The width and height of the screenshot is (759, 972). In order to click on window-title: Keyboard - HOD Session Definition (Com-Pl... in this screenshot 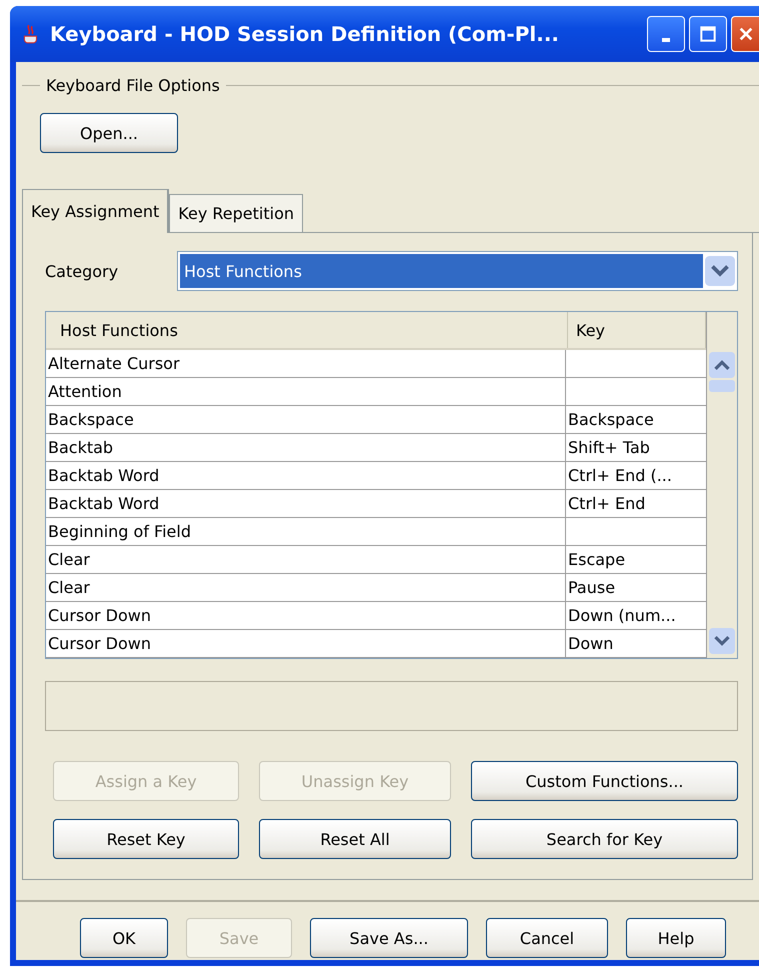, I will do `click(305, 34)`.